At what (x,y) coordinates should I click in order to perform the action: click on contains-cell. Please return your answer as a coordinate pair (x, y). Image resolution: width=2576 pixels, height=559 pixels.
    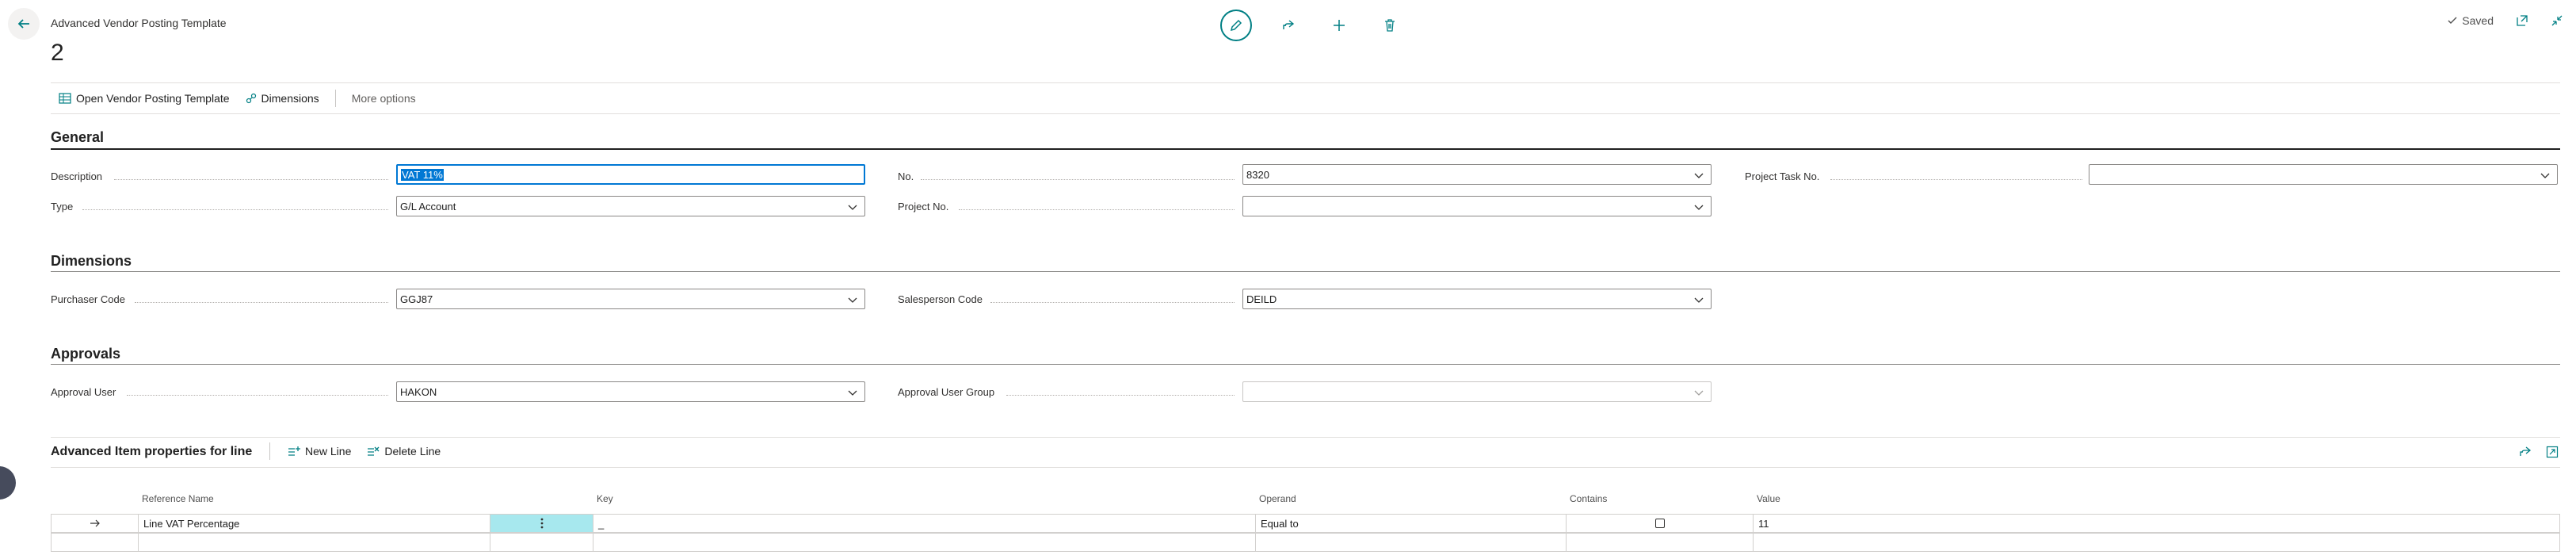
    Looking at the image, I should click on (1659, 523).